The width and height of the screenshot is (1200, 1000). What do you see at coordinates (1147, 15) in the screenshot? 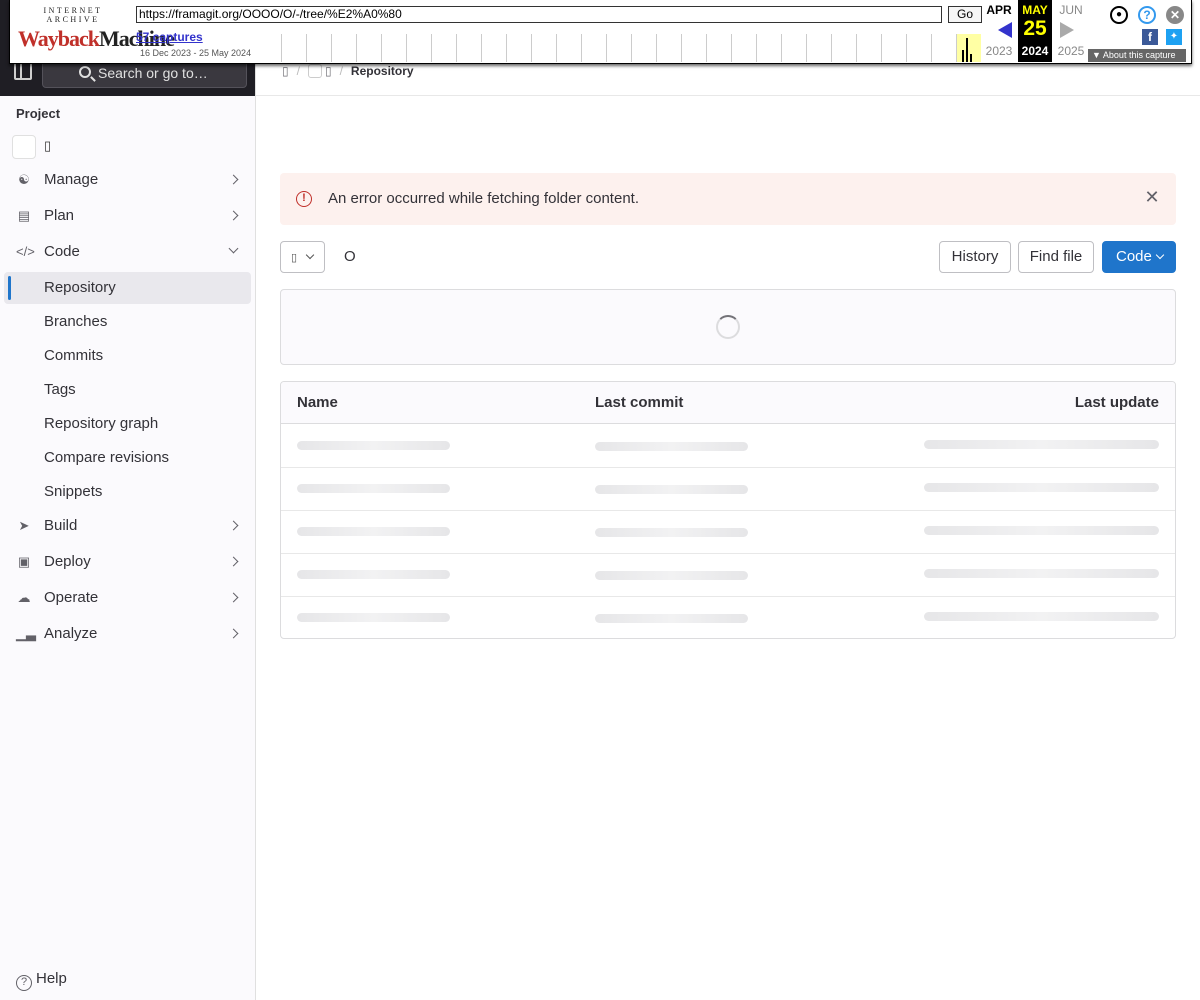
I see `help-icon: ?` at bounding box center [1147, 15].